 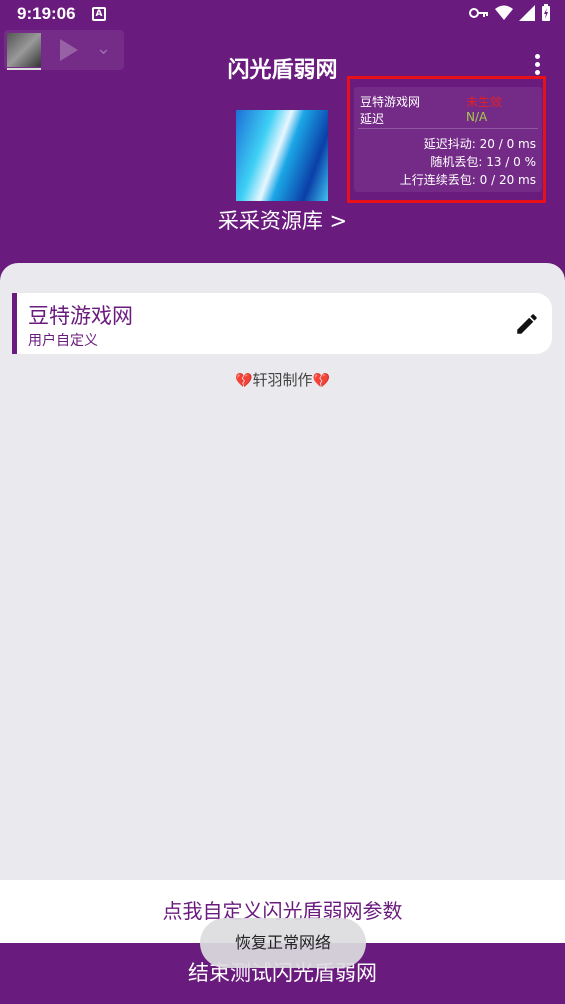 I want to click on status-bar: 9:19:06 A, so click(x=282, y=15).